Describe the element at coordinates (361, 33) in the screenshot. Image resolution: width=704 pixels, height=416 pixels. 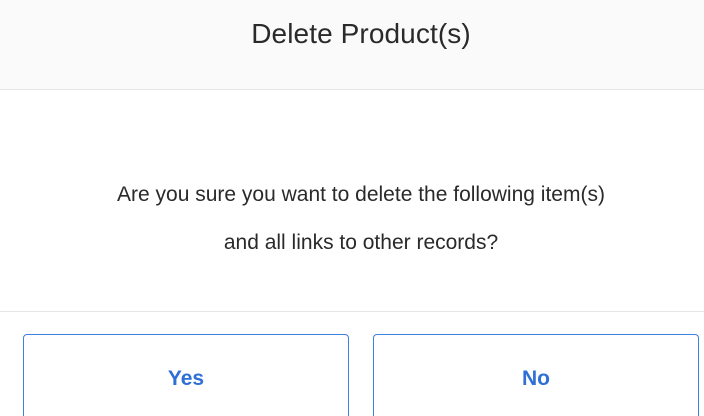
I see `dialog-title: Delete Product(s)` at that location.